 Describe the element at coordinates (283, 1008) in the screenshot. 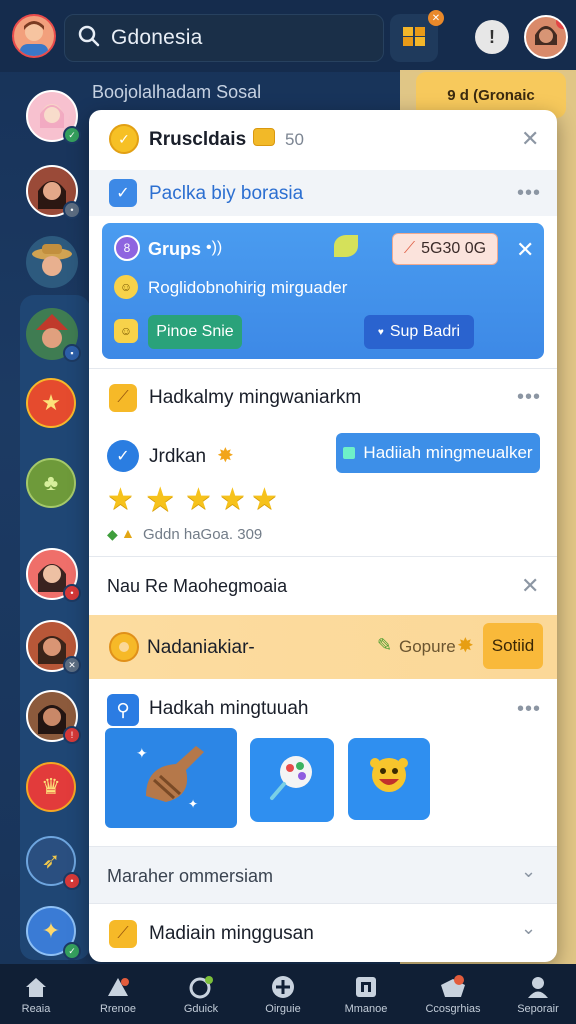

I see `nav-games-label: Oirguie` at that location.